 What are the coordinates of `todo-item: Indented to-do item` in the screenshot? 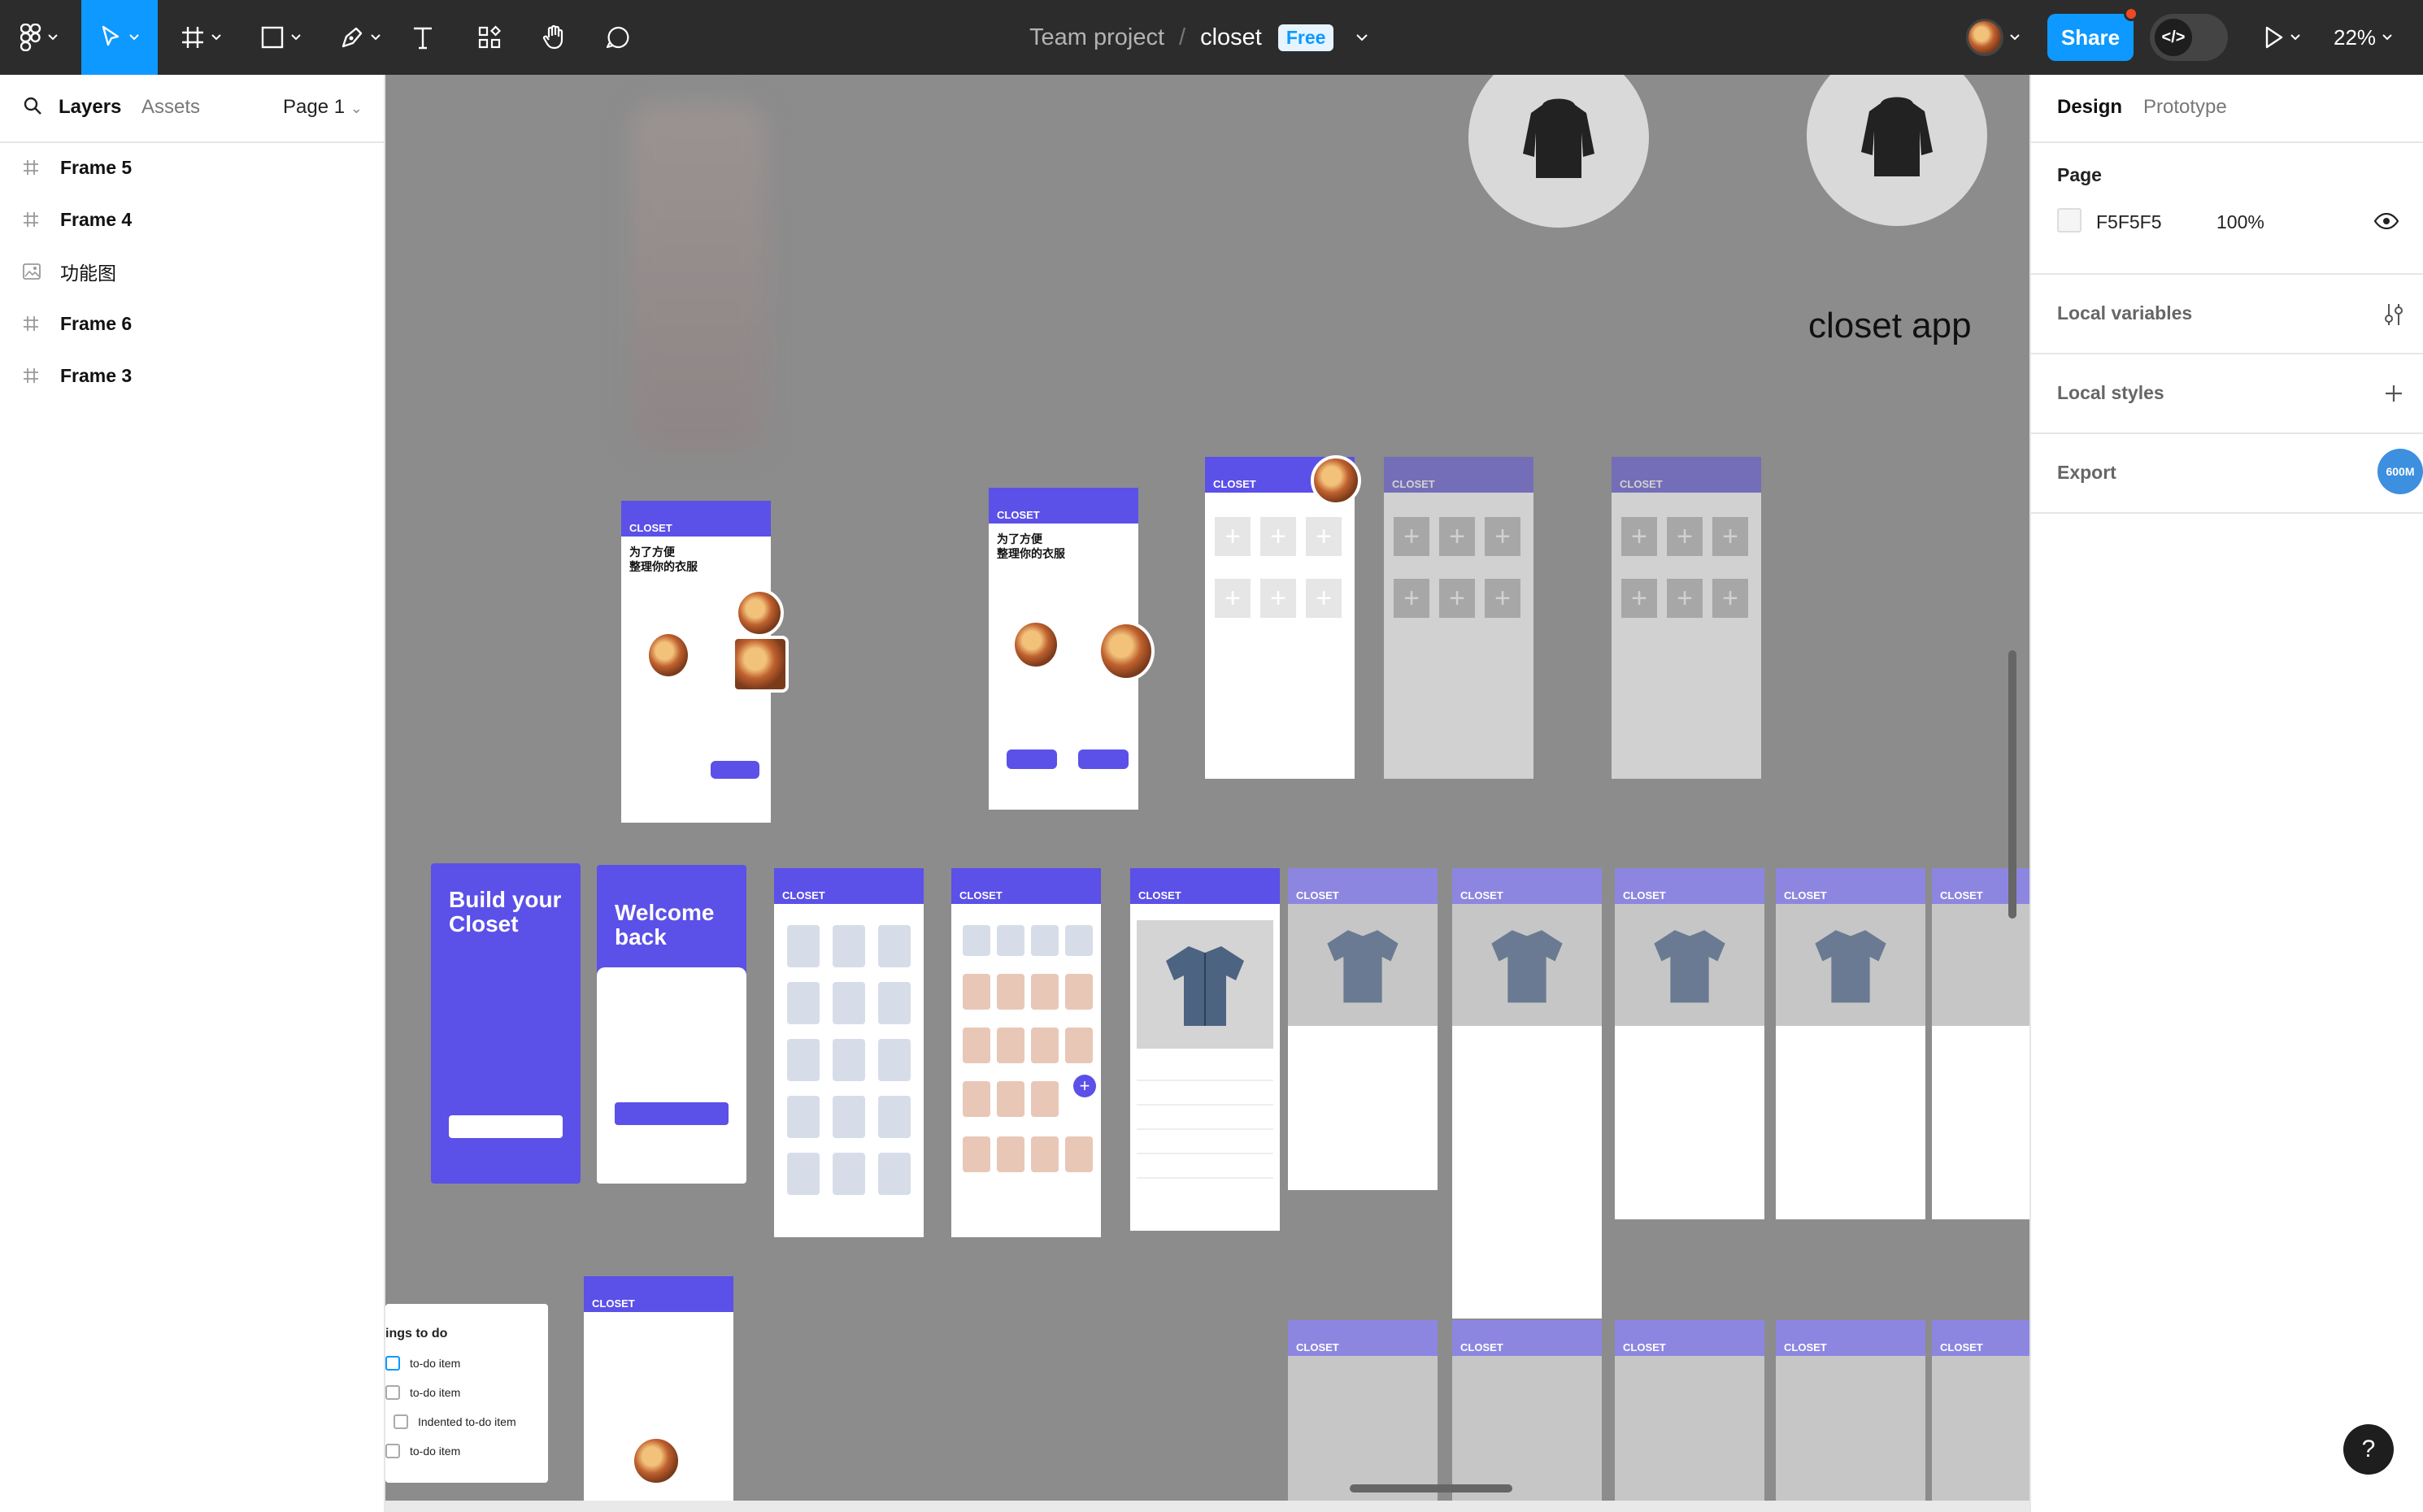 It's located at (455, 1421).